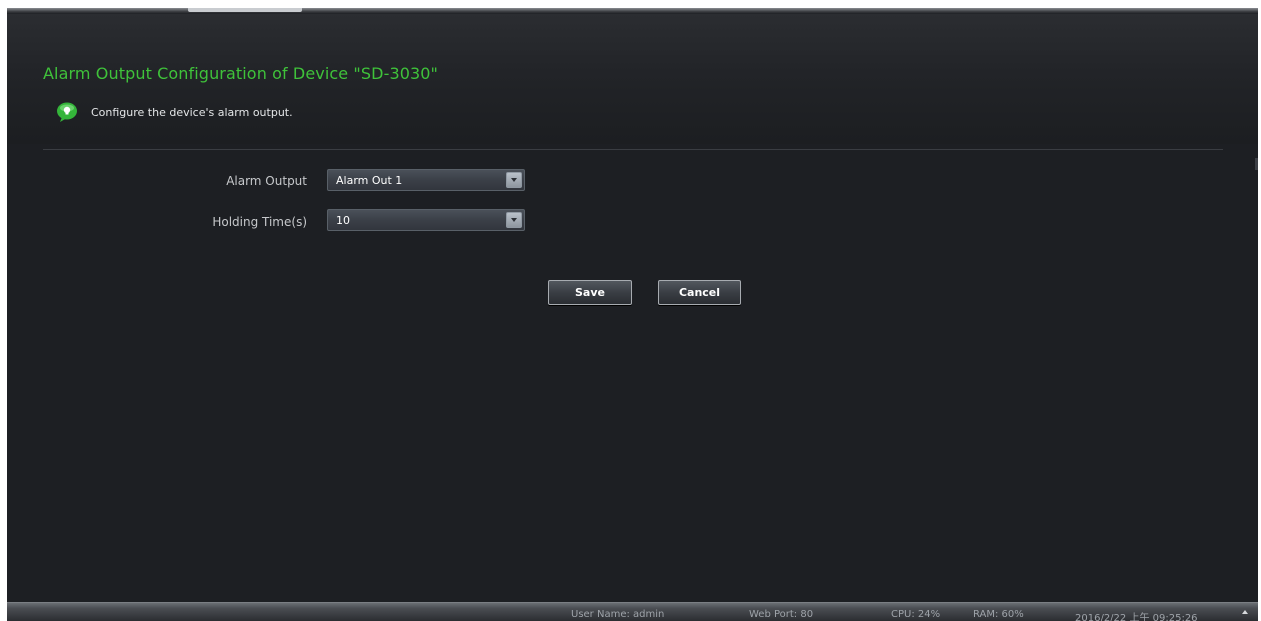 This screenshot has width=1261, height=621. I want to click on holding-time-label: Holding Time(s), so click(259, 222).